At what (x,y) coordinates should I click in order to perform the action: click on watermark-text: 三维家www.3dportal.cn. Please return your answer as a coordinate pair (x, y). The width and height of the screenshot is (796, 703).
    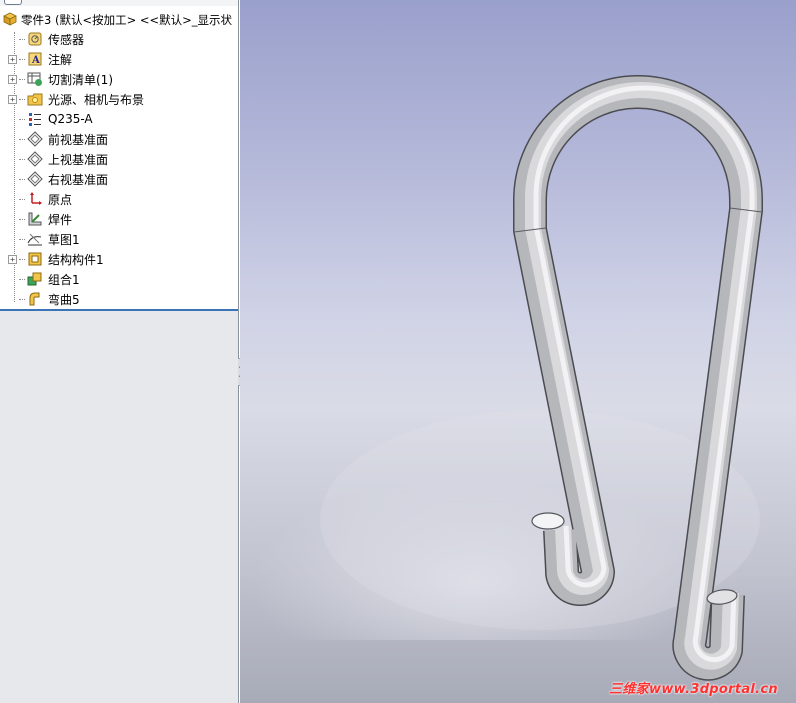
    Looking at the image, I should click on (693, 689).